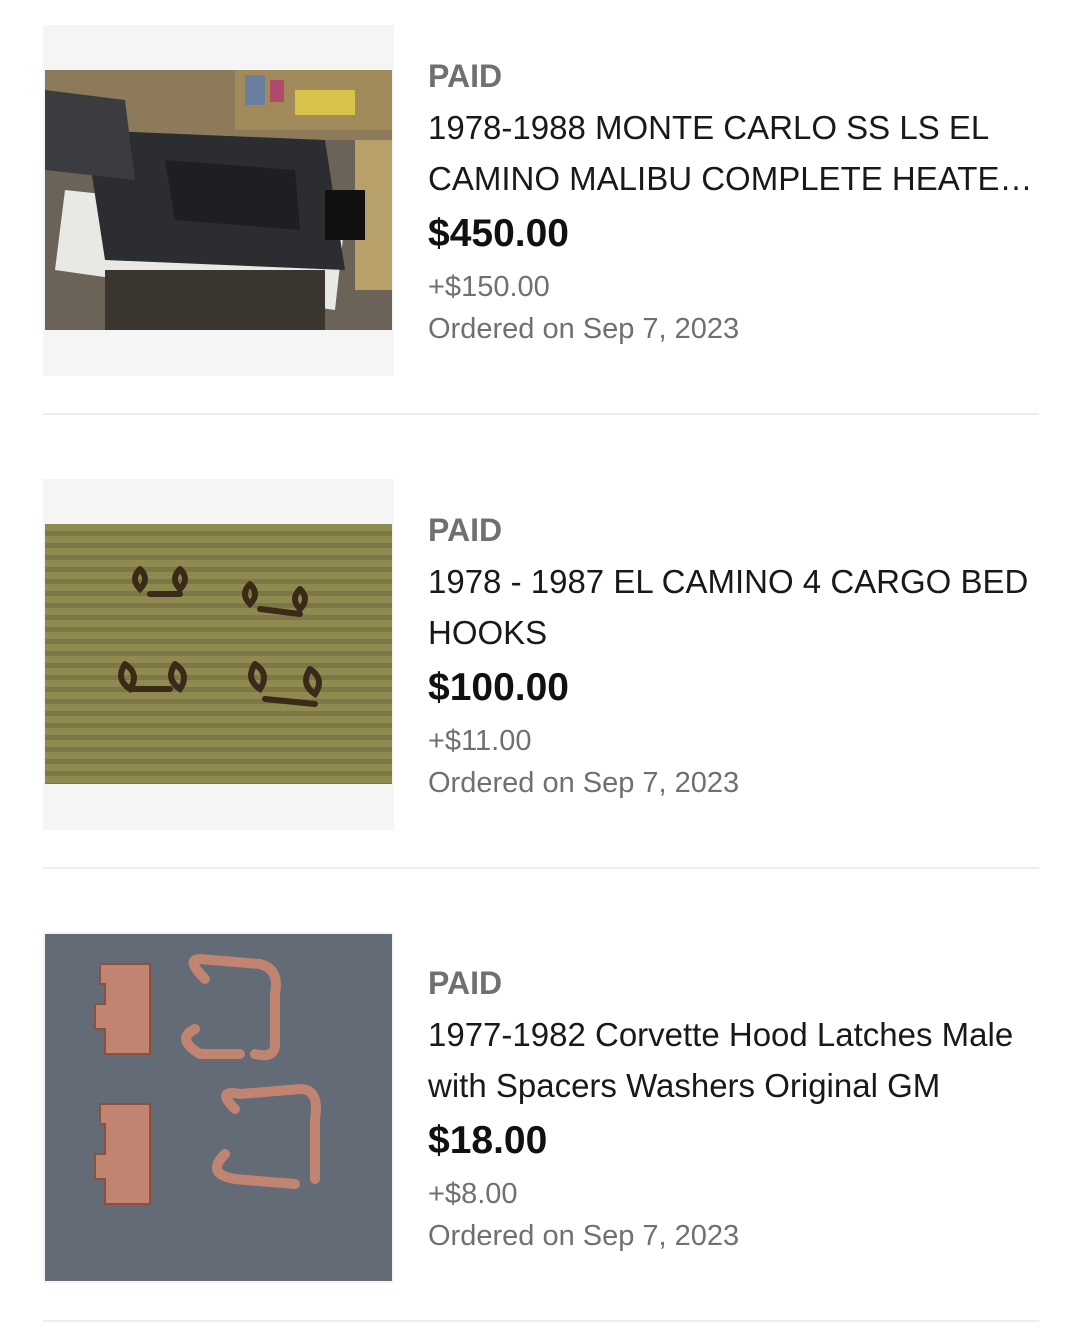 This screenshot has width=1080, height=1329. I want to click on shipping-cost: +$11.00, so click(480, 741).